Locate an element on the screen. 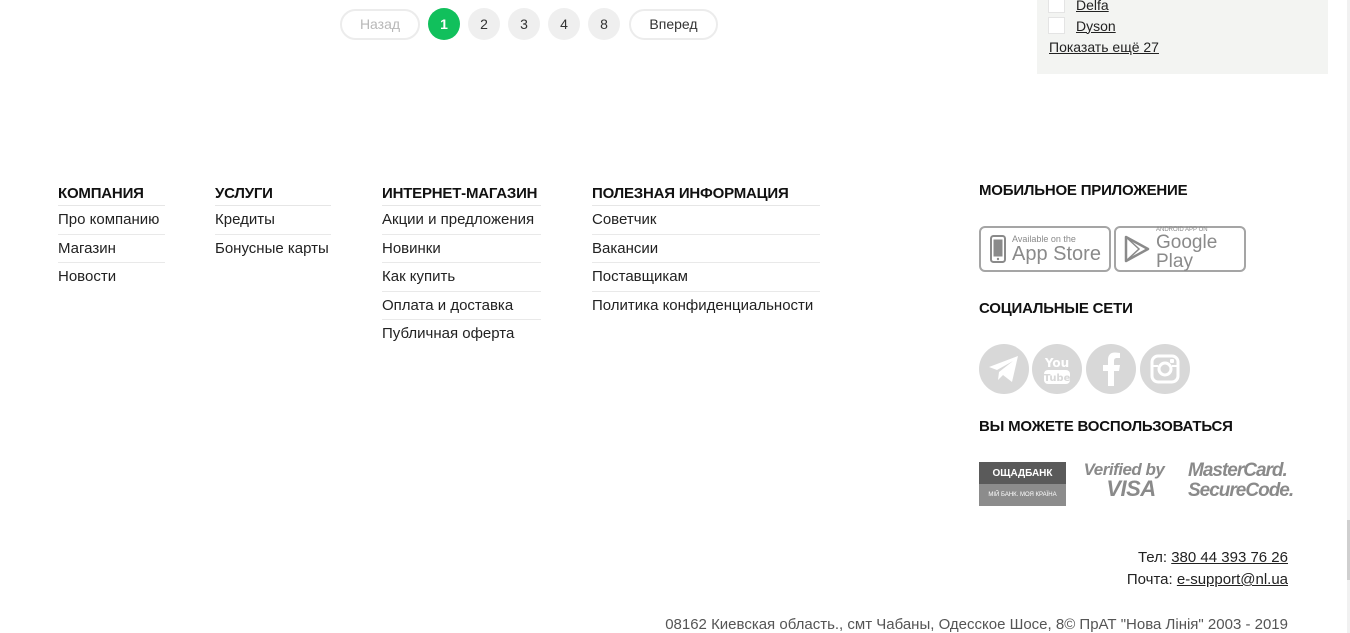 The width and height of the screenshot is (1350, 633). google-play-text: ANDROID APP ON Google Play is located at coordinates (1200, 249).